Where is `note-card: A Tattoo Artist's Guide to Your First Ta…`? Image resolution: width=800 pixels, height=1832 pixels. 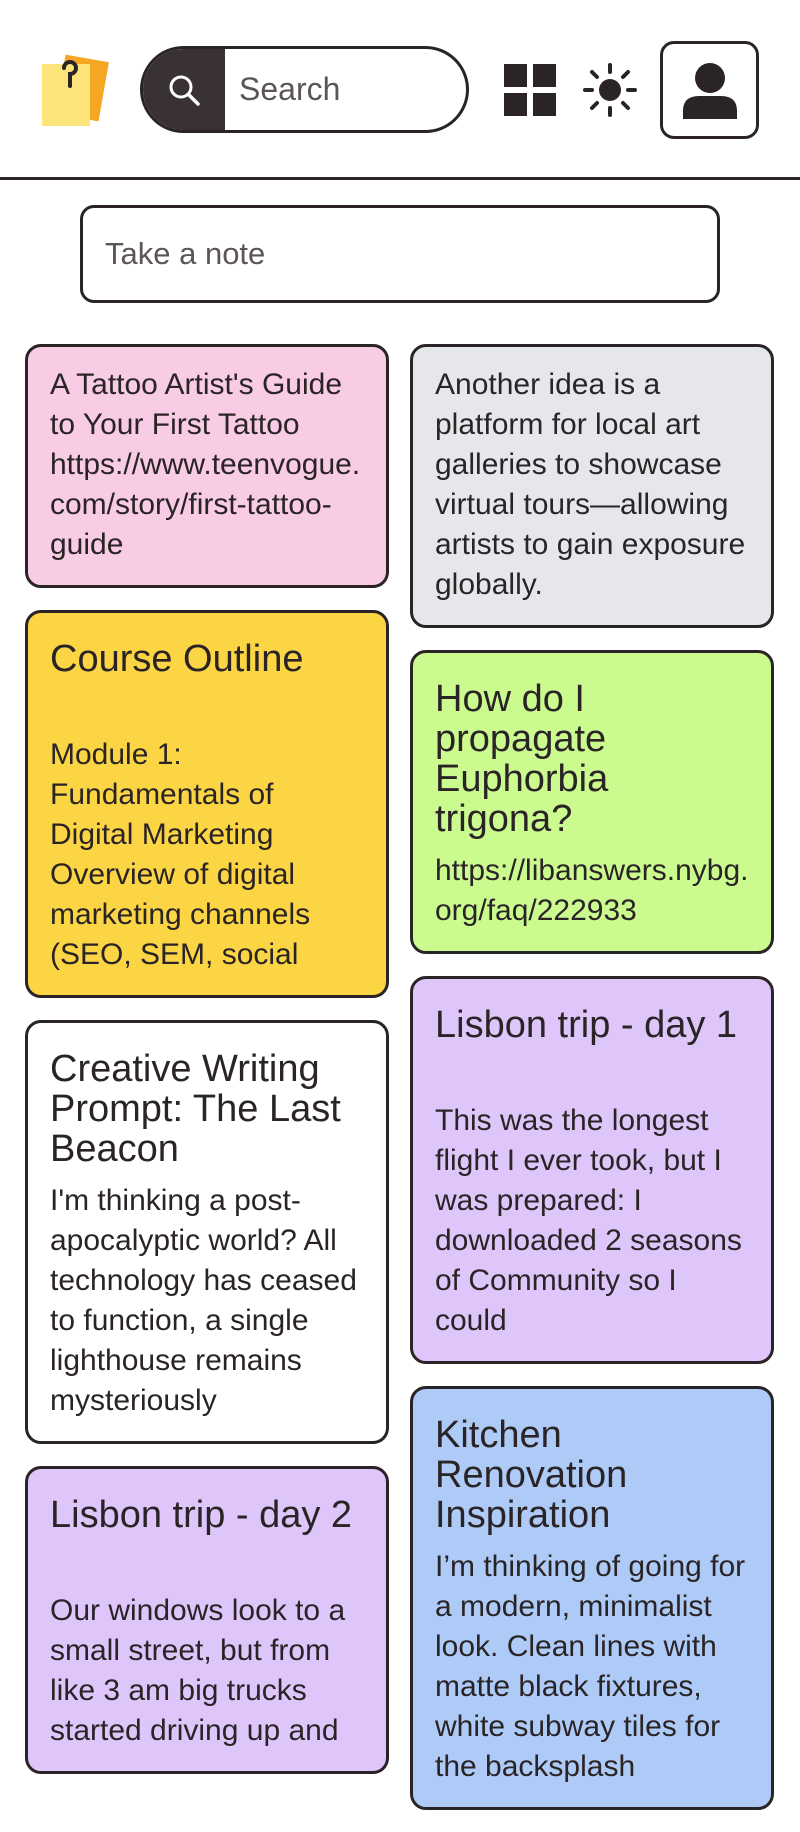 note-card: A Tattoo Artist's Guide to Your First Ta… is located at coordinates (207, 466).